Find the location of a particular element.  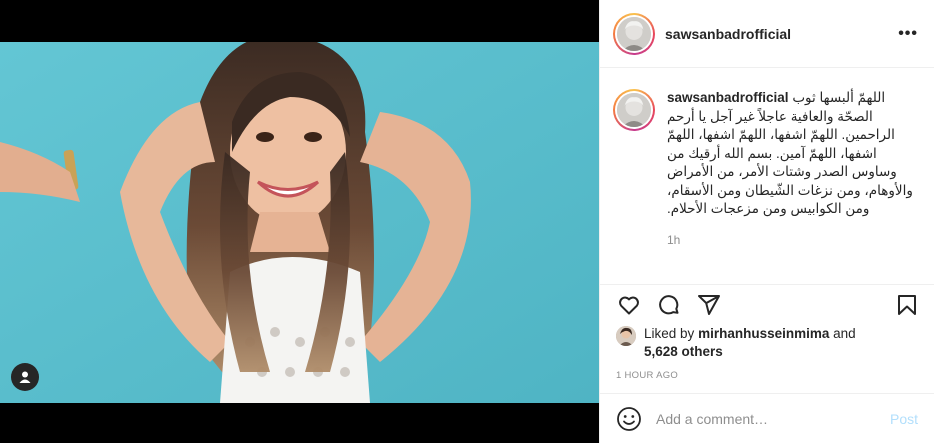

post-header: sawsanbadrofficial ••• is located at coordinates (767, 34).